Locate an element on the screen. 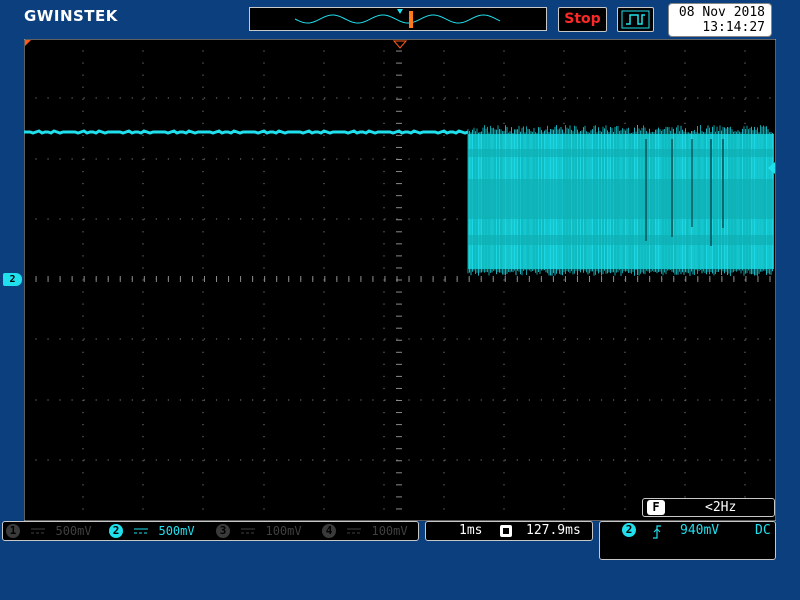  trigger-level: 940mV is located at coordinates (700, 530).